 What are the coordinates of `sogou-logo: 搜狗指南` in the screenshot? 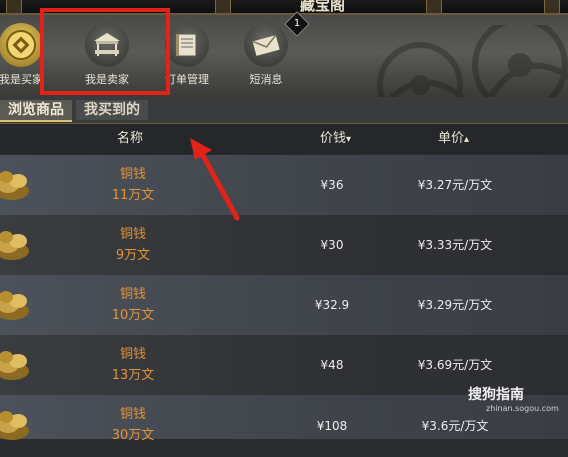 It's located at (496, 395).